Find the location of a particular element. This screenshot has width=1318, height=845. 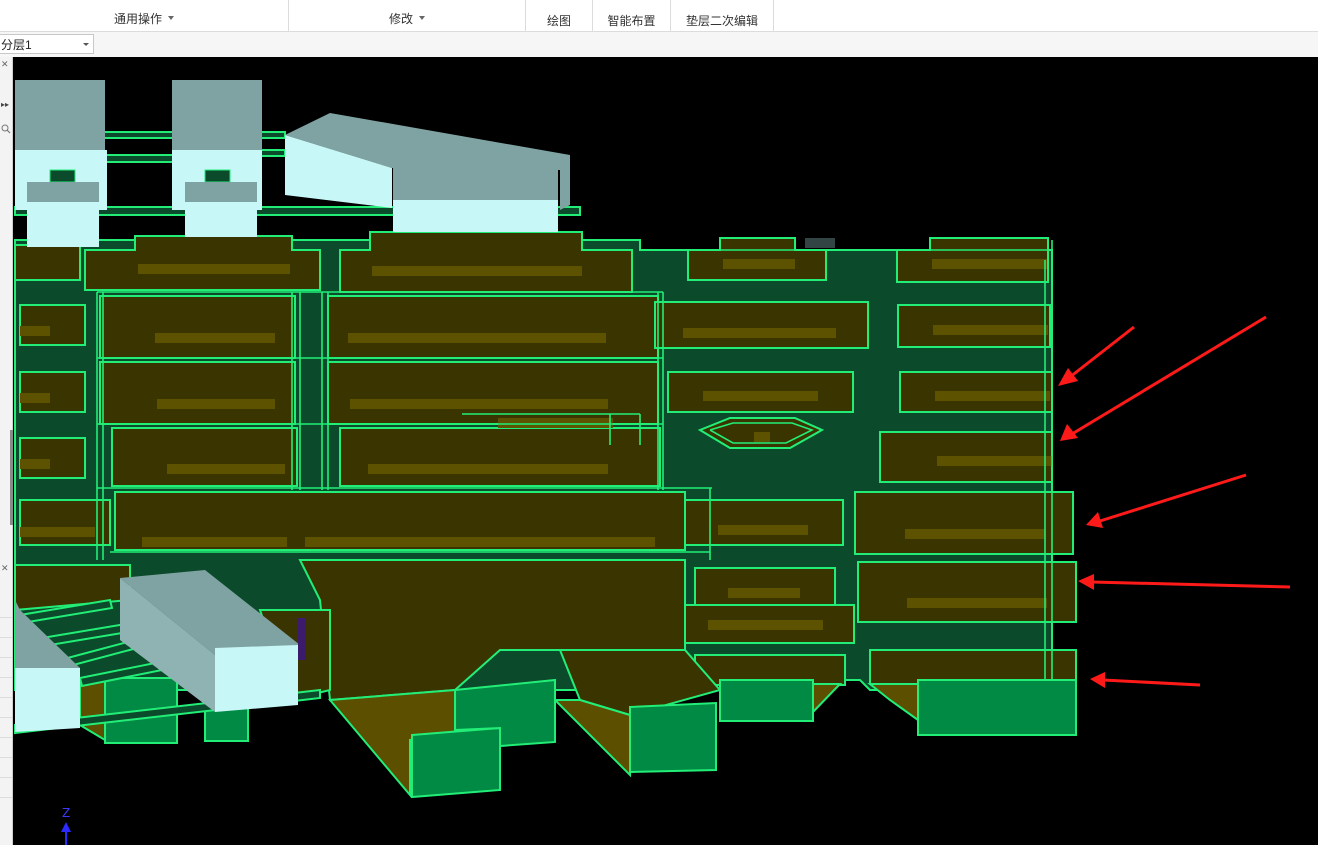

tab-label: 智能布置 is located at coordinates (631, 21).